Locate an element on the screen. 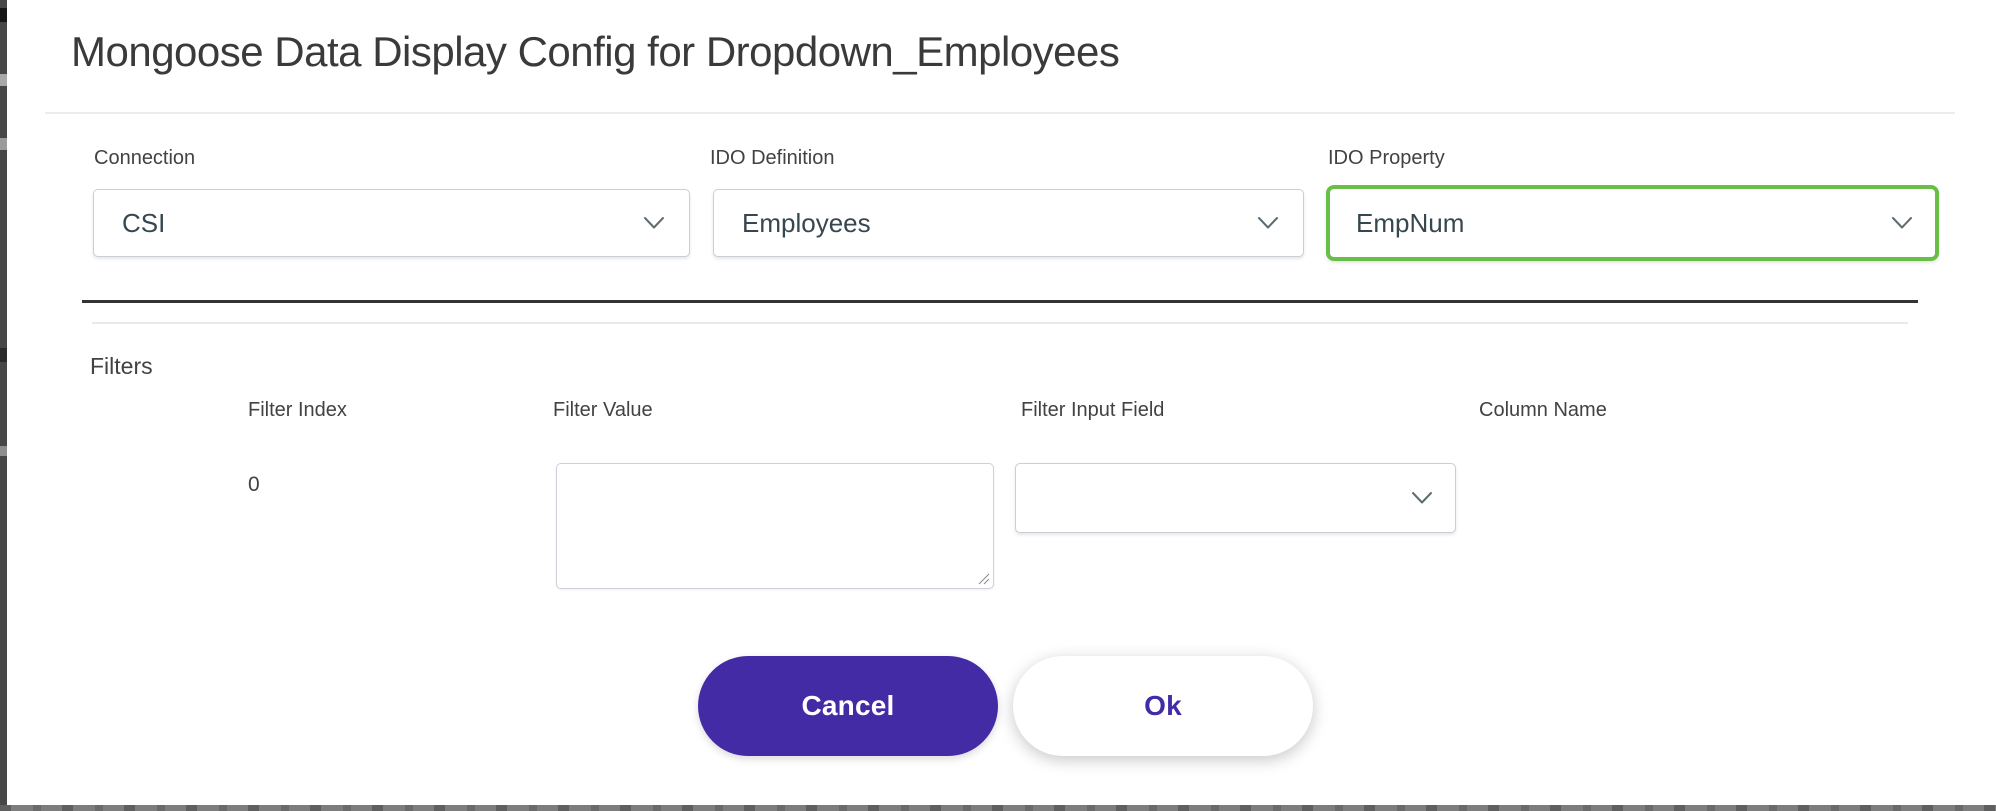 Image resolution: width=1996 pixels, height=811 pixels. column-header-filter-value: Filter Value is located at coordinates (603, 410).